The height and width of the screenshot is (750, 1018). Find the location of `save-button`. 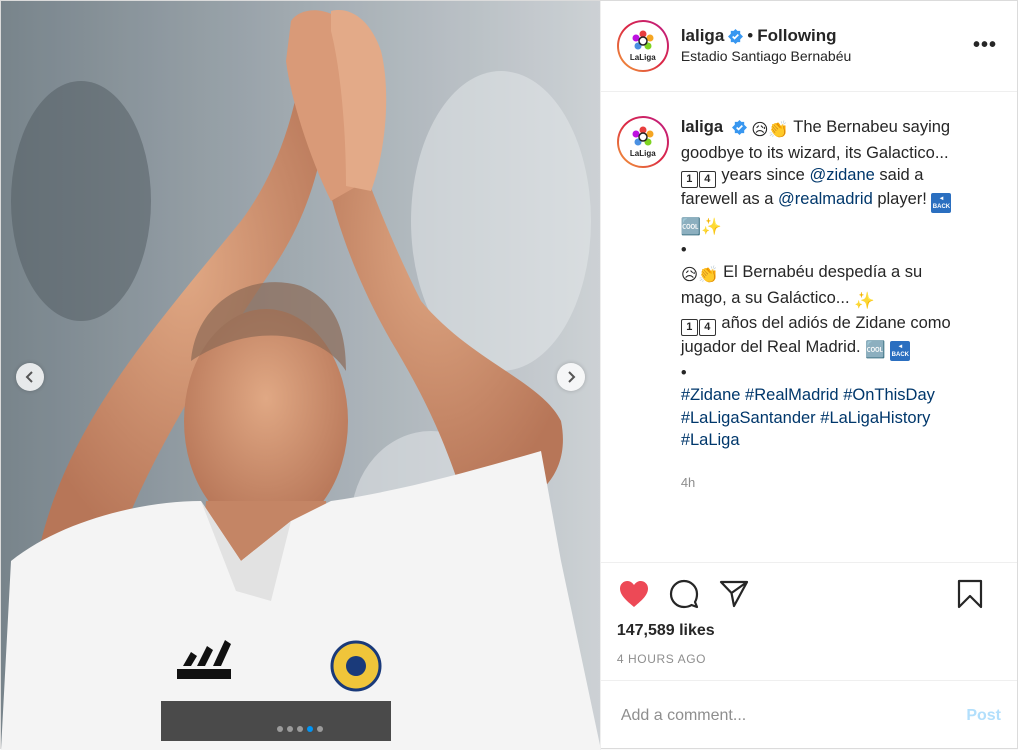

save-button is located at coordinates (970, 594).